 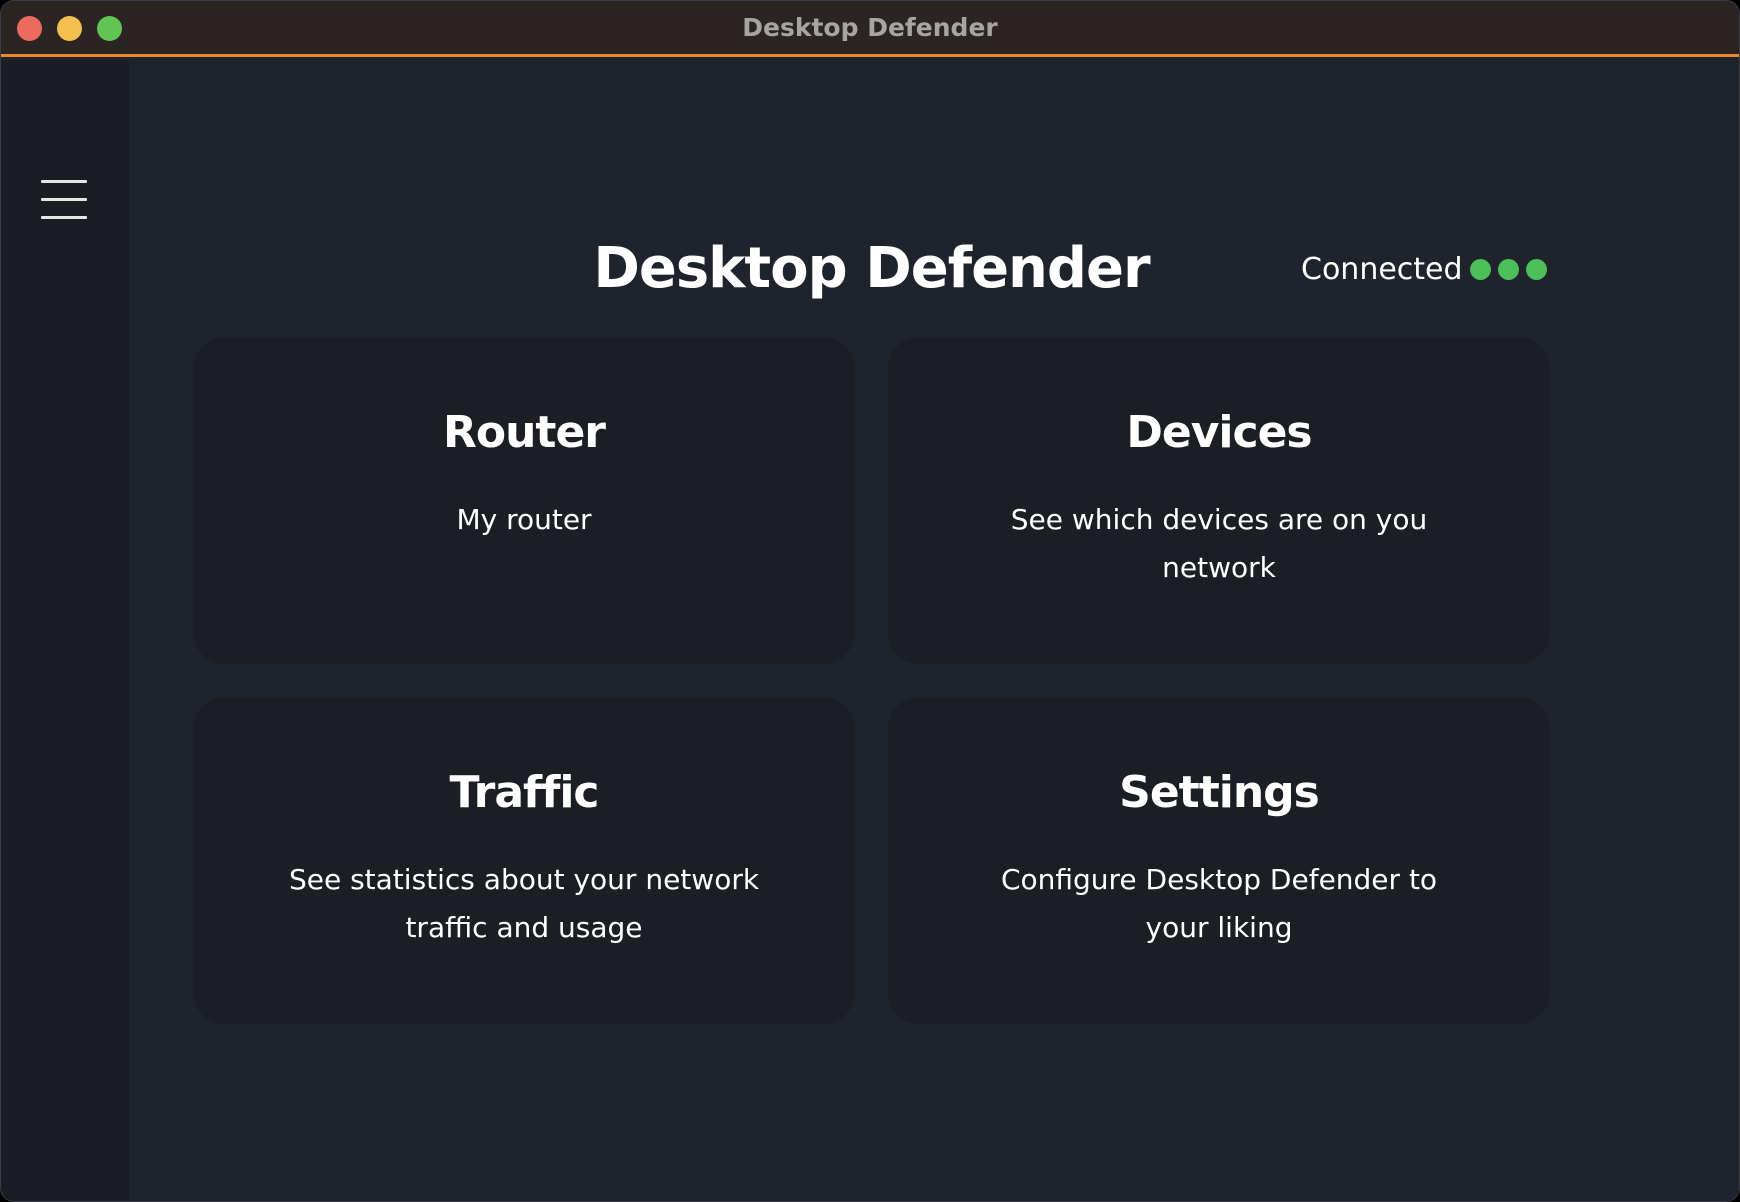 I want to click on card-title: Router, so click(x=524, y=432).